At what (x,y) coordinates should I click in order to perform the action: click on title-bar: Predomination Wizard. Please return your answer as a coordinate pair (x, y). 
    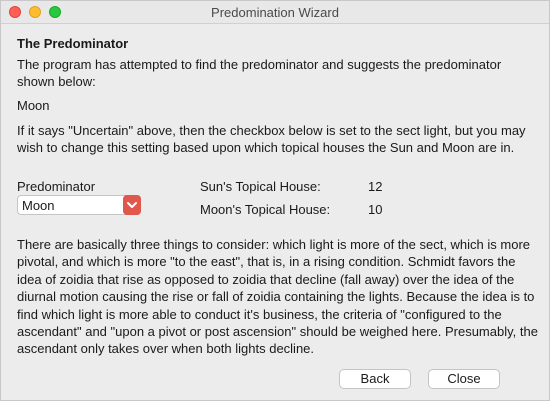
    Looking at the image, I should click on (275, 12).